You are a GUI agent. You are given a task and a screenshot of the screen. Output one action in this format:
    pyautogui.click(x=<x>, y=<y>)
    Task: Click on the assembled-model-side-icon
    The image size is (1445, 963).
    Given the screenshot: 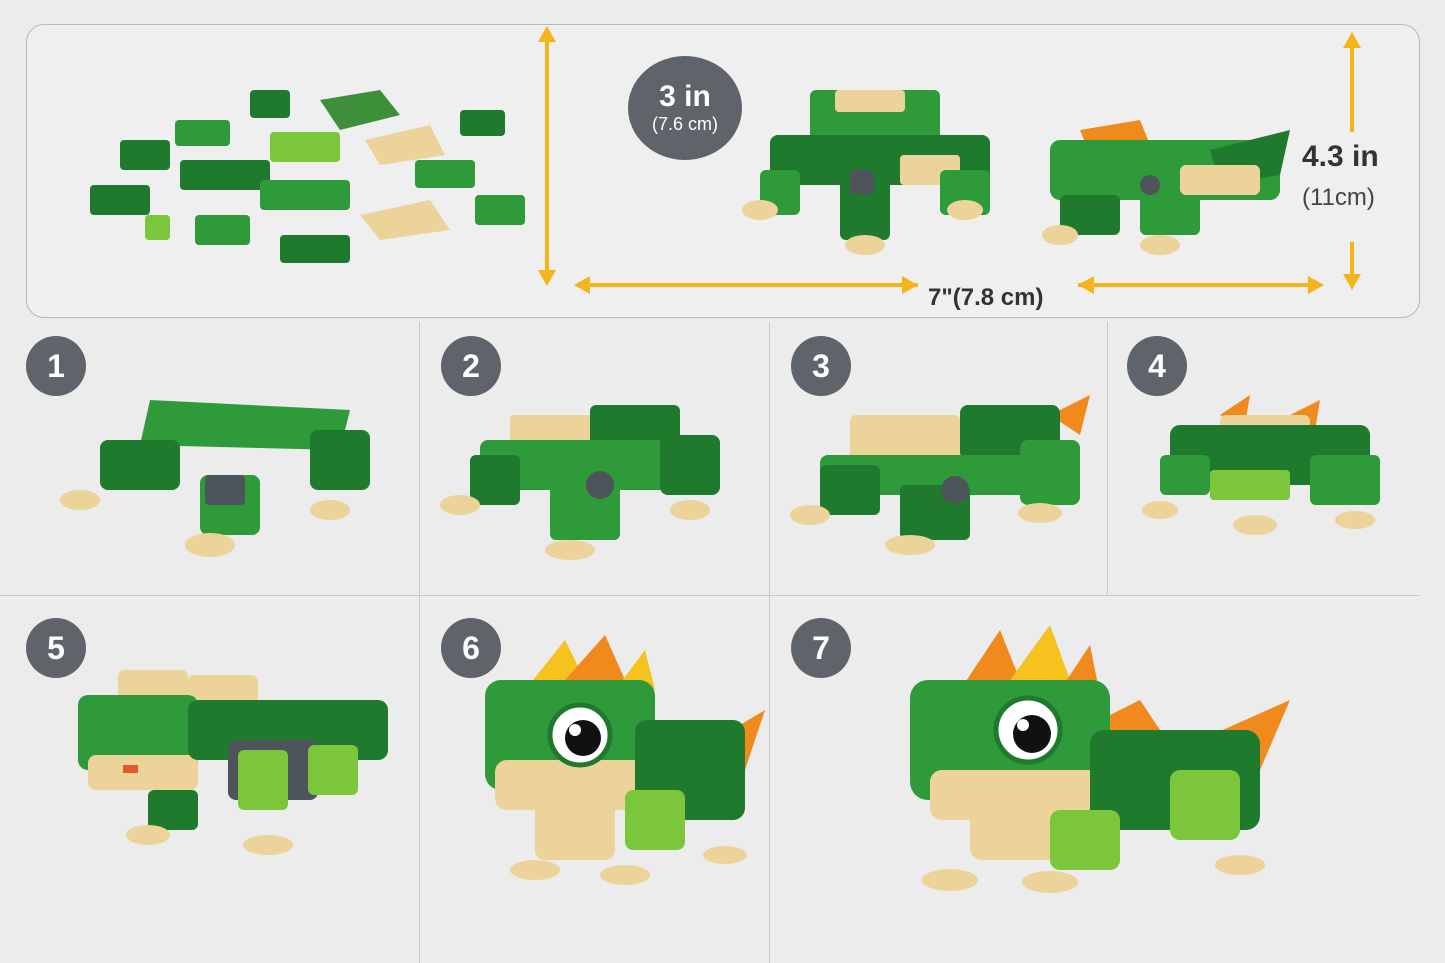 What is the action you would take?
    pyautogui.click(x=866, y=172)
    